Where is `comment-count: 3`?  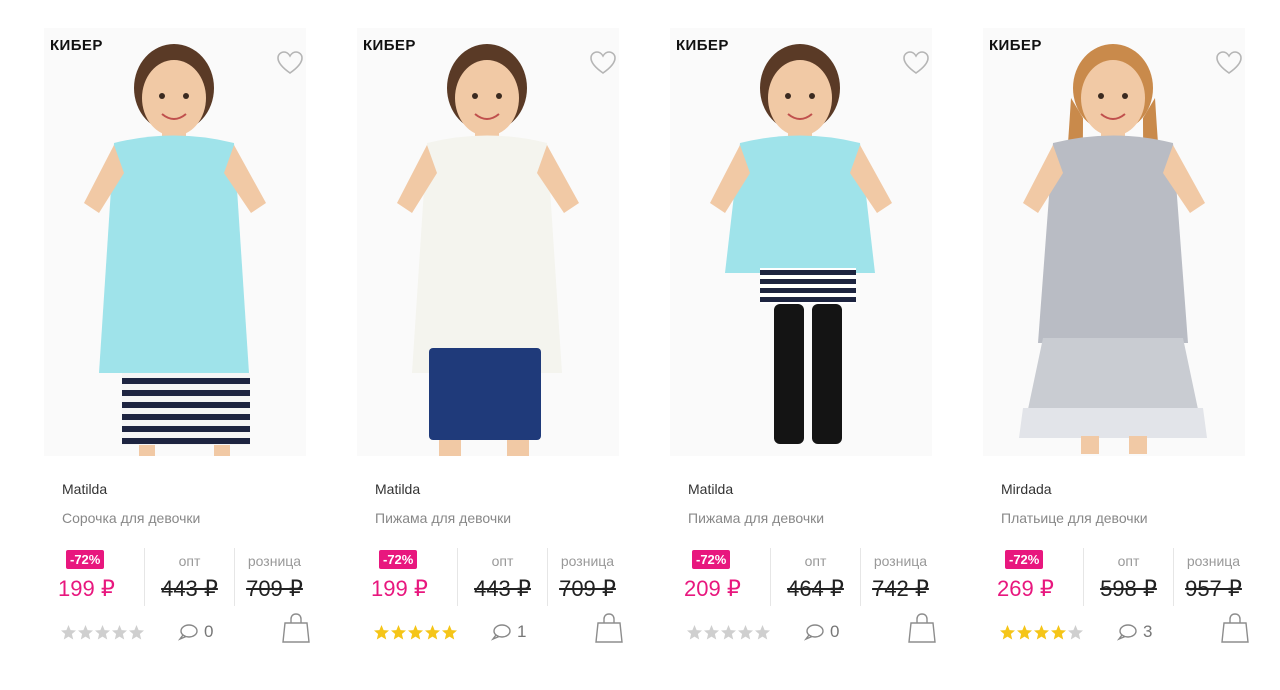
comment-count: 3 is located at coordinates (1148, 631).